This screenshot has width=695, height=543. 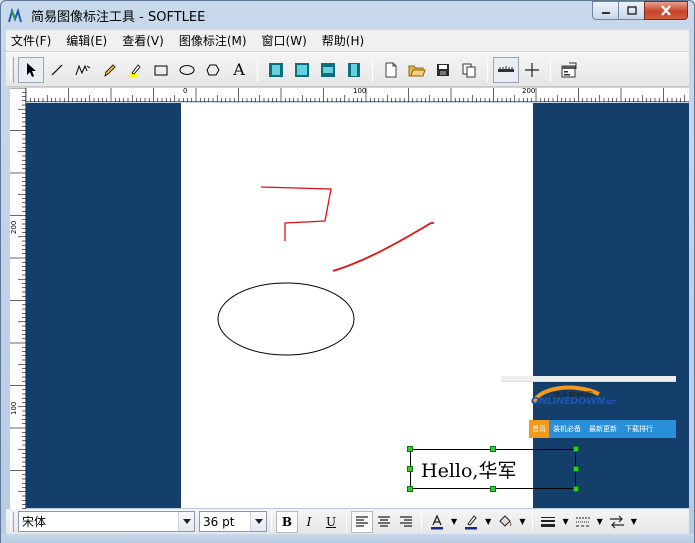 I want to click on open-folder-icon, so click(x=417, y=70).